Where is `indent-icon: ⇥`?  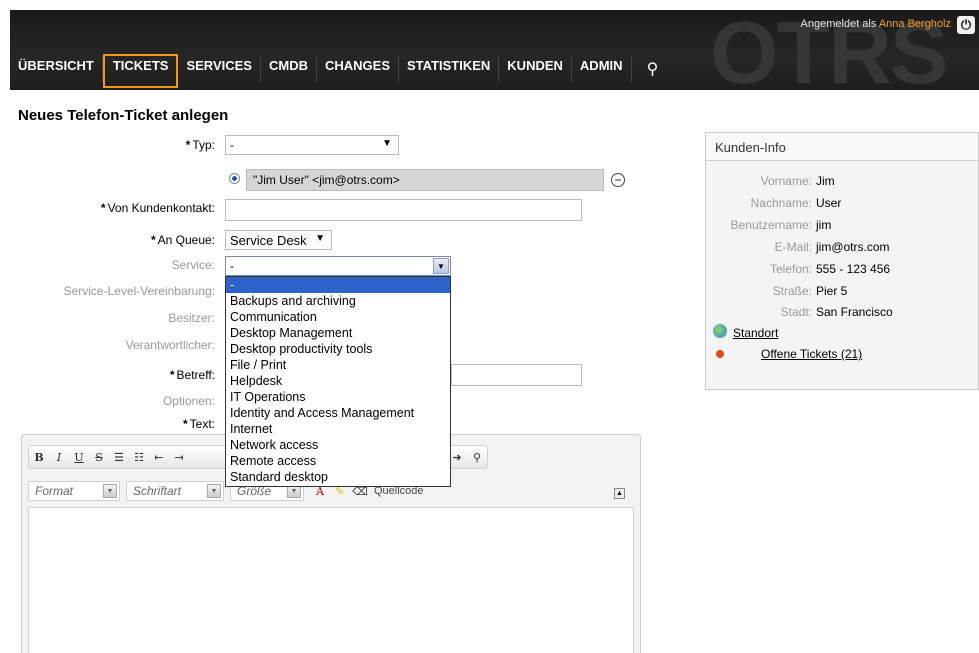 indent-icon: ⇥ is located at coordinates (179, 457).